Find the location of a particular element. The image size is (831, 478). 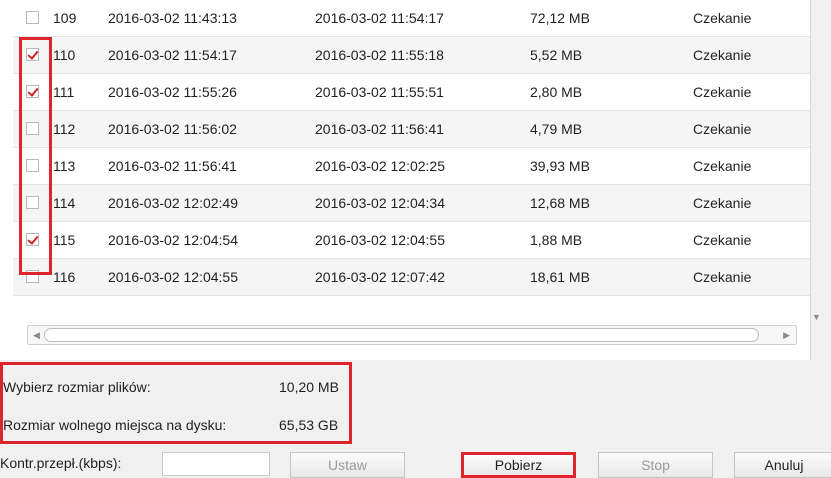

start-time: 2016-03-02 11:43:13 is located at coordinates (172, 18).